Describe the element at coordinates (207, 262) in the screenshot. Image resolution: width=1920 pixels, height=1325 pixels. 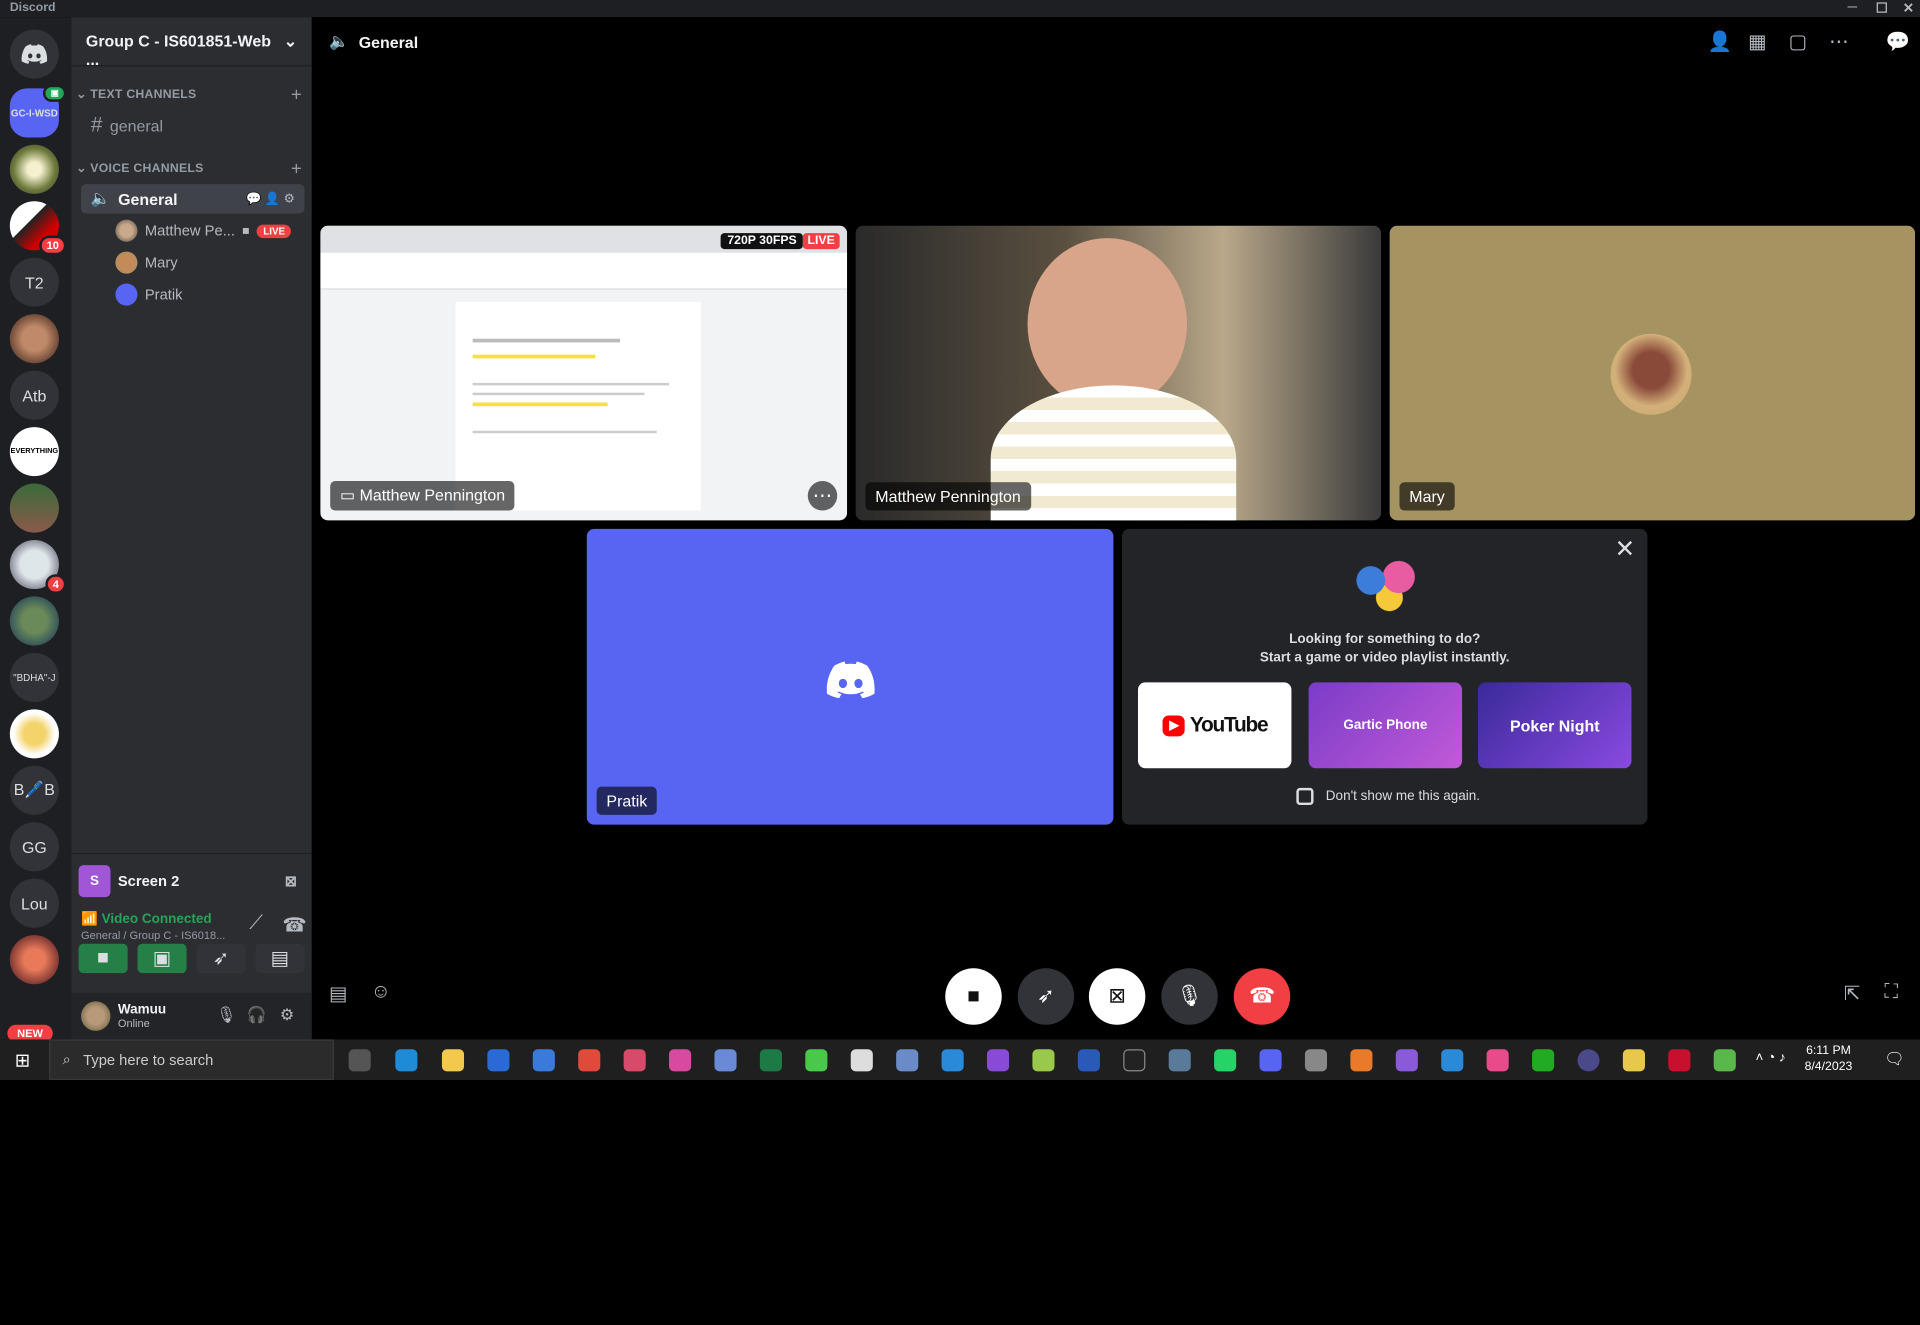
I see `member-mary: Mary` at that location.